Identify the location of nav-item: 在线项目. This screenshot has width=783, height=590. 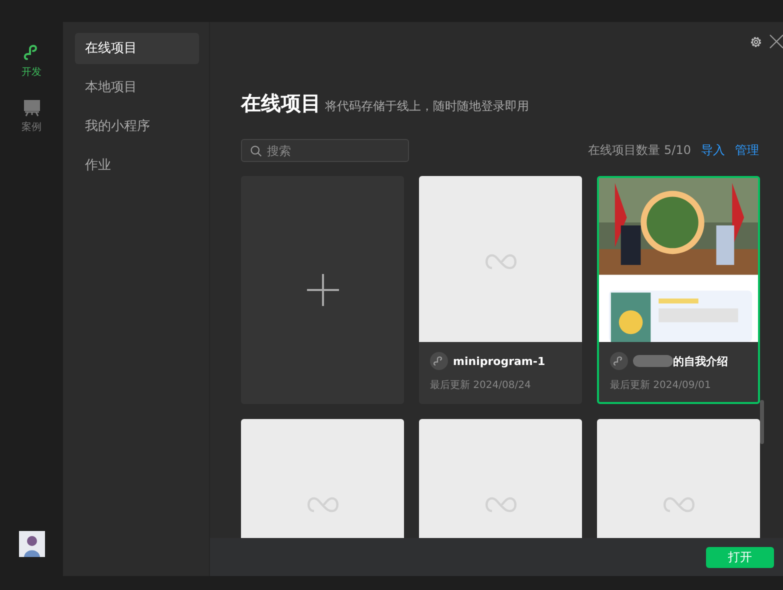
(137, 48).